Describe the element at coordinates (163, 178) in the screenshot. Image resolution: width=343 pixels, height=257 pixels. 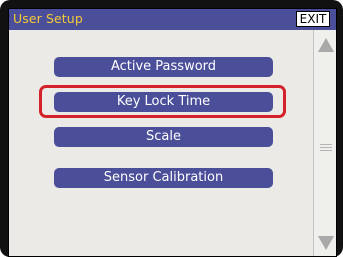
I see `sensor-calibration-button: Sensor Calibration` at that location.